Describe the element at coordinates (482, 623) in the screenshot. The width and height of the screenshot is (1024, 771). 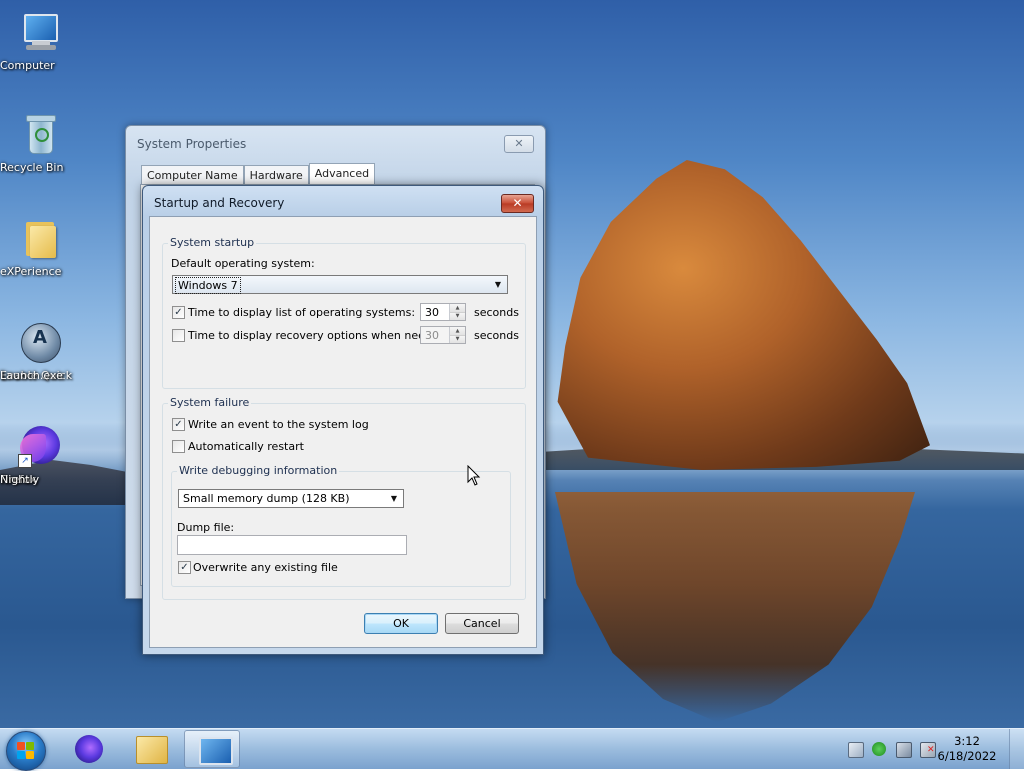
I see `cancel-button: Cancel` at that location.